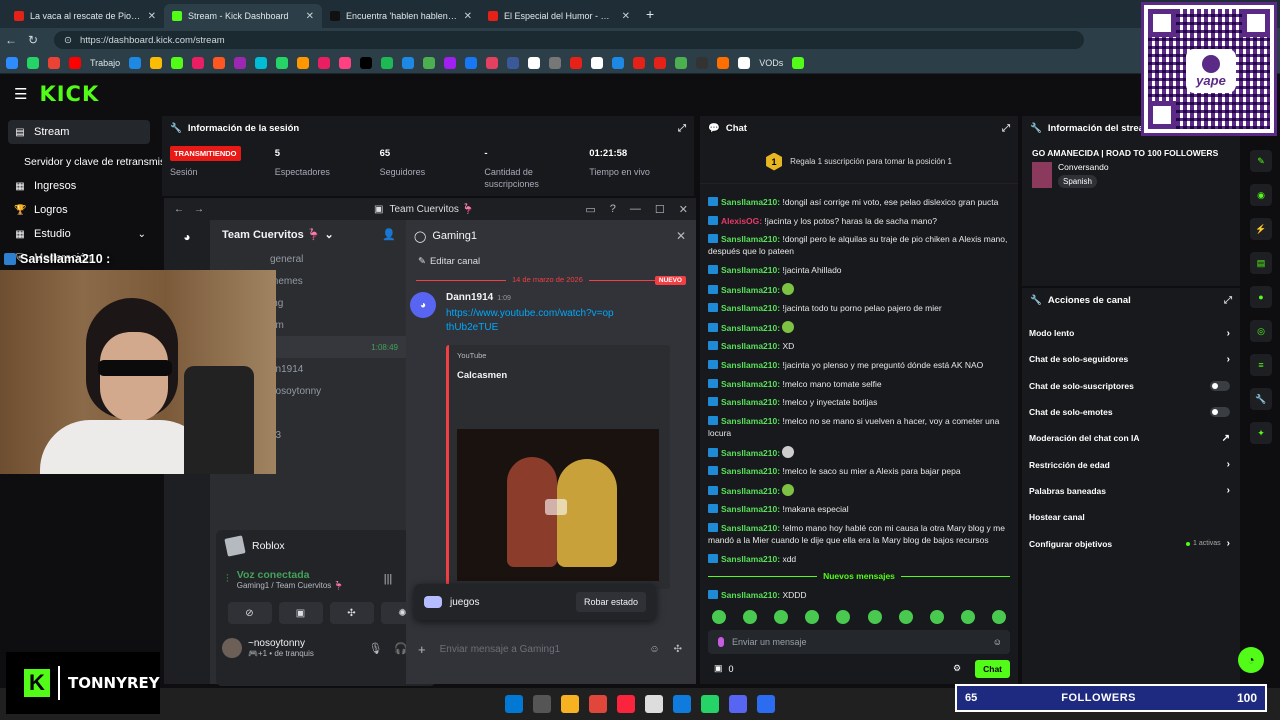  What do you see at coordinates (1131, 333) in the screenshot?
I see `channel-action: Modo lento ›` at bounding box center [1131, 333].